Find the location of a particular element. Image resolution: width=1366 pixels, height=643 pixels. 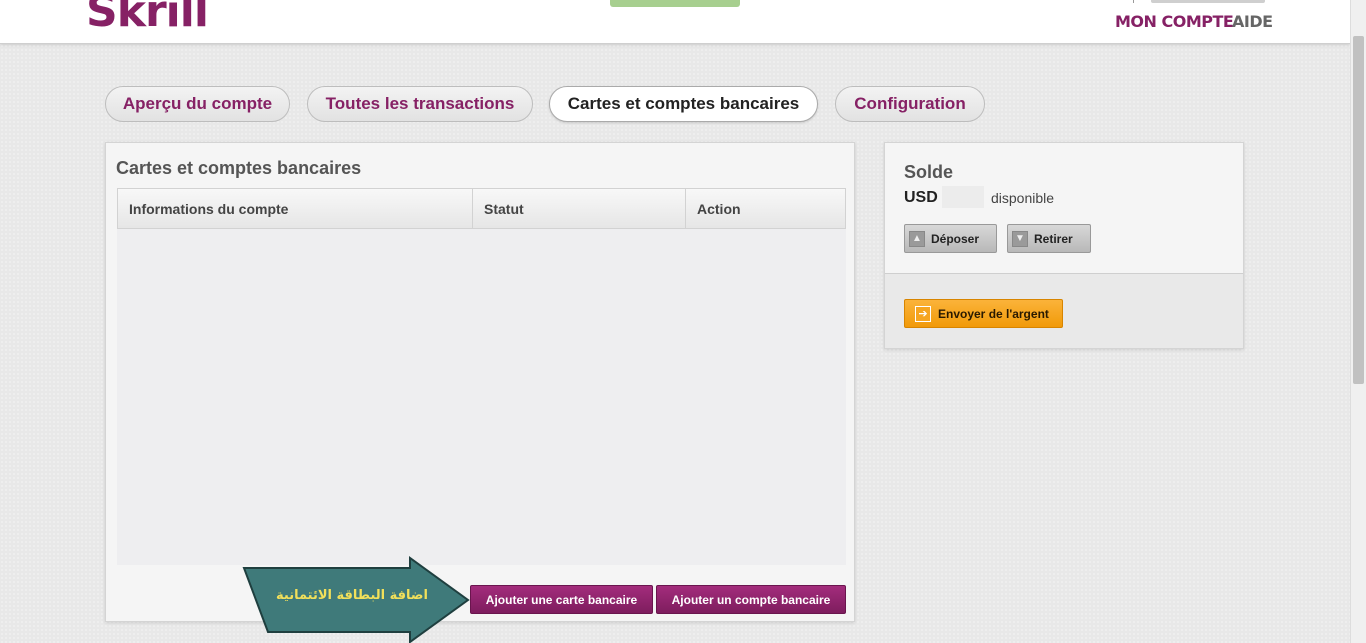

top-search-input is located at coordinates (1208, 1).